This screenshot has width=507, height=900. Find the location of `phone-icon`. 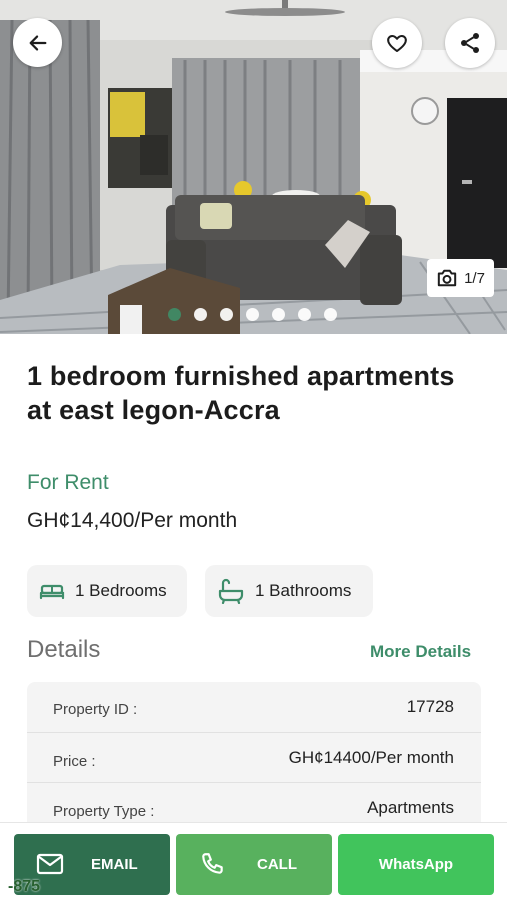

phone-icon is located at coordinates (212, 863).